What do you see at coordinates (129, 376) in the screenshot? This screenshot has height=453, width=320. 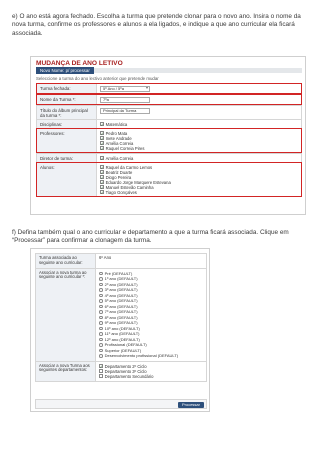 I see `checkbox-label: Departamento Secundário` at bounding box center [129, 376].